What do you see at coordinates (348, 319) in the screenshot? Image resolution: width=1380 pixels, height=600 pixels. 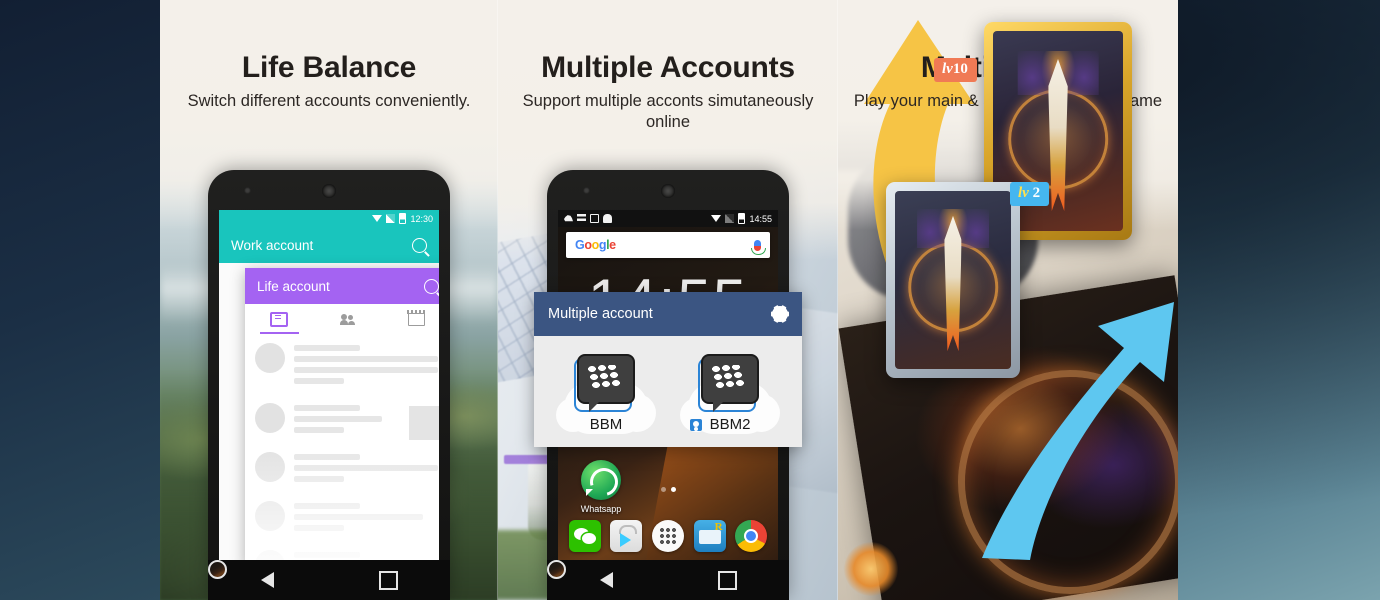 I see `tab-contacts` at bounding box center [348, 319].